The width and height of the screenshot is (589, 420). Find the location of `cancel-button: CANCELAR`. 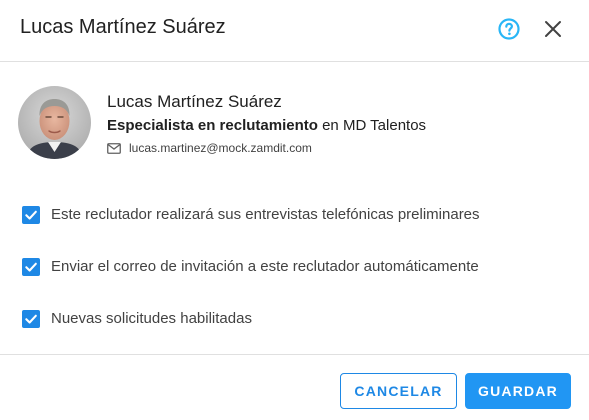

cancel-button: CANCELAR is located at coordinates (398, 391).